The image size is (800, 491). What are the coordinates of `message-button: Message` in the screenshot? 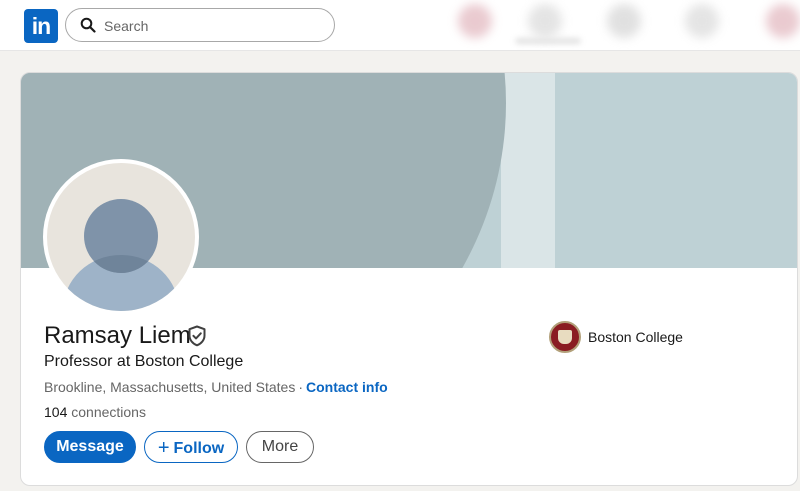 It's located at (90, 447).